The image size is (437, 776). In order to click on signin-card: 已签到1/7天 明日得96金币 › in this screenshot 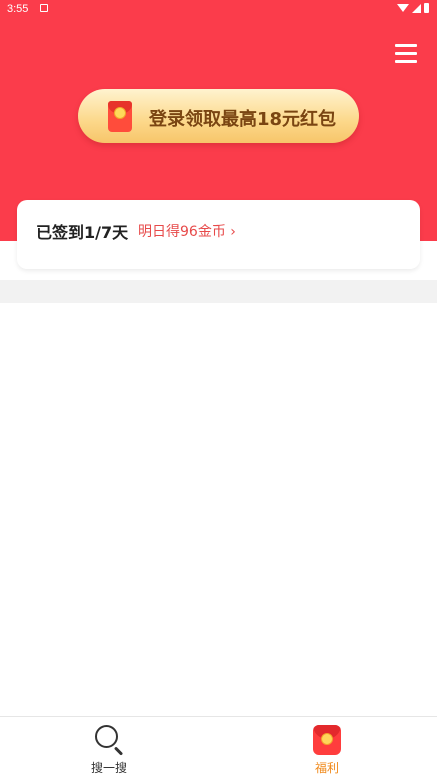, I will do `click(218, 234)`.